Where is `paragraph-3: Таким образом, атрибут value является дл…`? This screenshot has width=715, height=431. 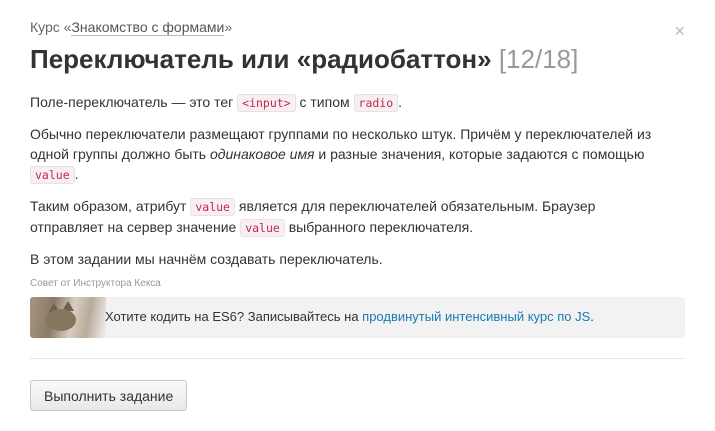
paragraph-3: Таким образом, атрибут value является дл… is located at coordinates (350, 217).